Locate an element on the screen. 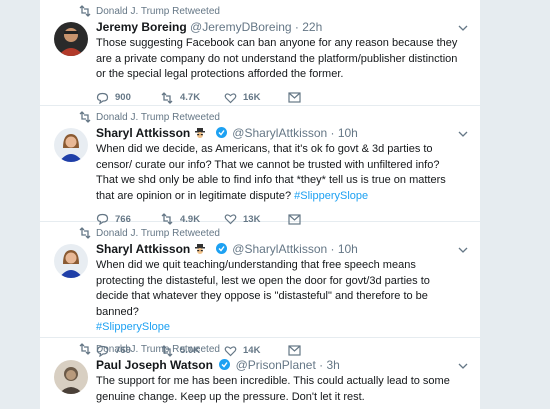  author-handle: @PrisonPlanet · 3h is located at coordinates (288, 365).